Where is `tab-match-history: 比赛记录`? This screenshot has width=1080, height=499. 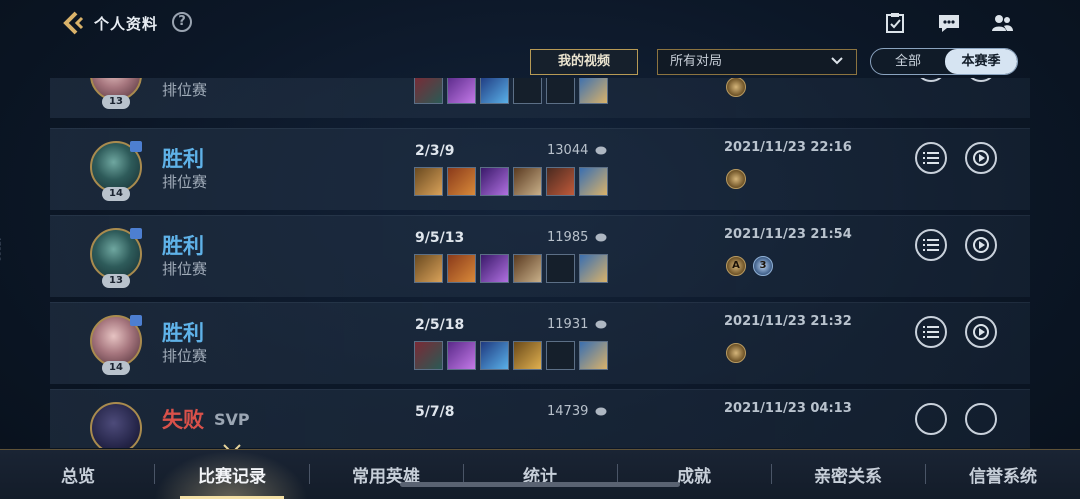
tab-match-history: 比赛记录 is located at coordinates (232, 474).